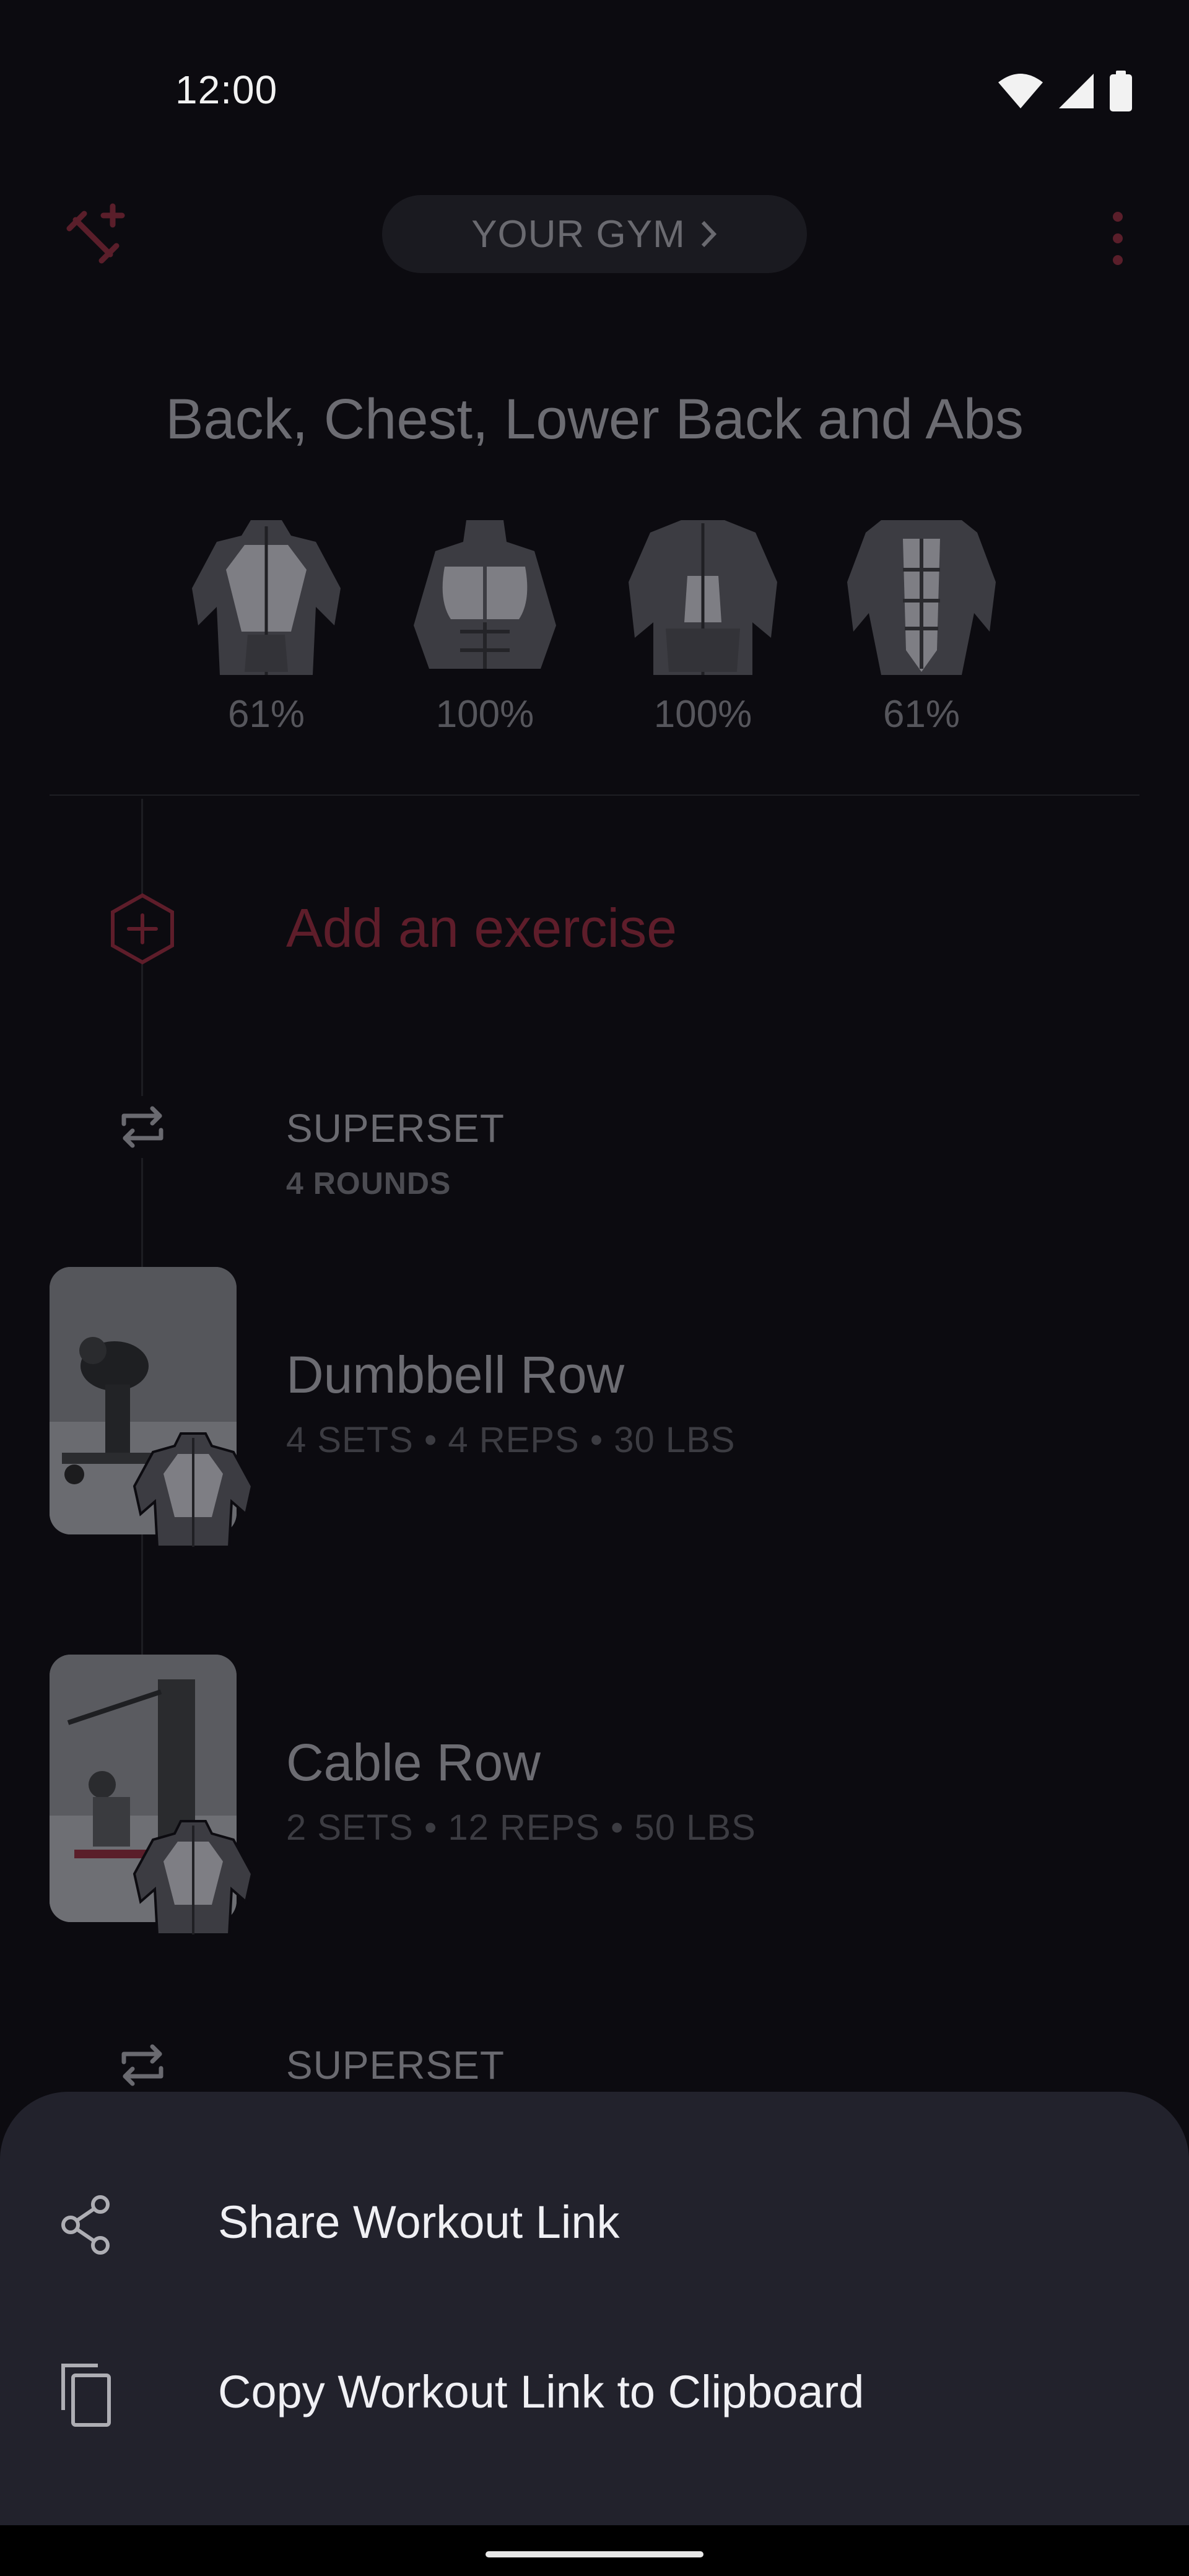 The image size is (1189, 2576). Describe the element at coordinates (1020, 91) in the screenshot. I see `wifi-icon` at that location.